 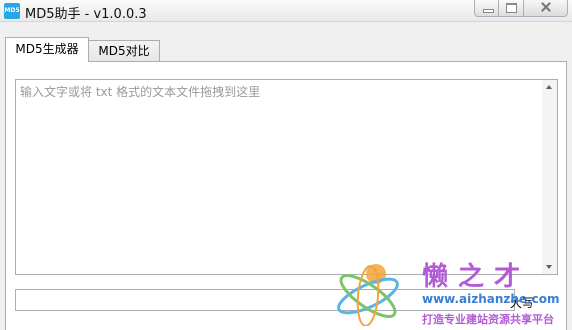 What do you see at coordinates (124, 51) in the screenshot?
I see `tab-md5-compare: MD5对比` at bounding box center [124, 51].